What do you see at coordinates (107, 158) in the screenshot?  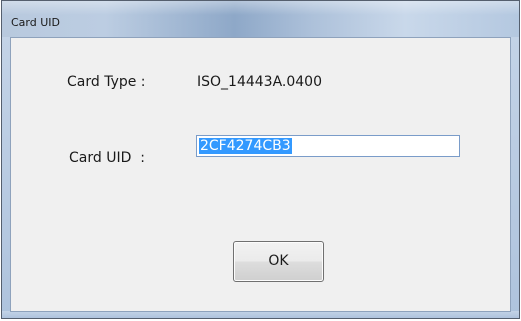 I see `card-uid-label: Card UID :` at bounding box center [107, 158].